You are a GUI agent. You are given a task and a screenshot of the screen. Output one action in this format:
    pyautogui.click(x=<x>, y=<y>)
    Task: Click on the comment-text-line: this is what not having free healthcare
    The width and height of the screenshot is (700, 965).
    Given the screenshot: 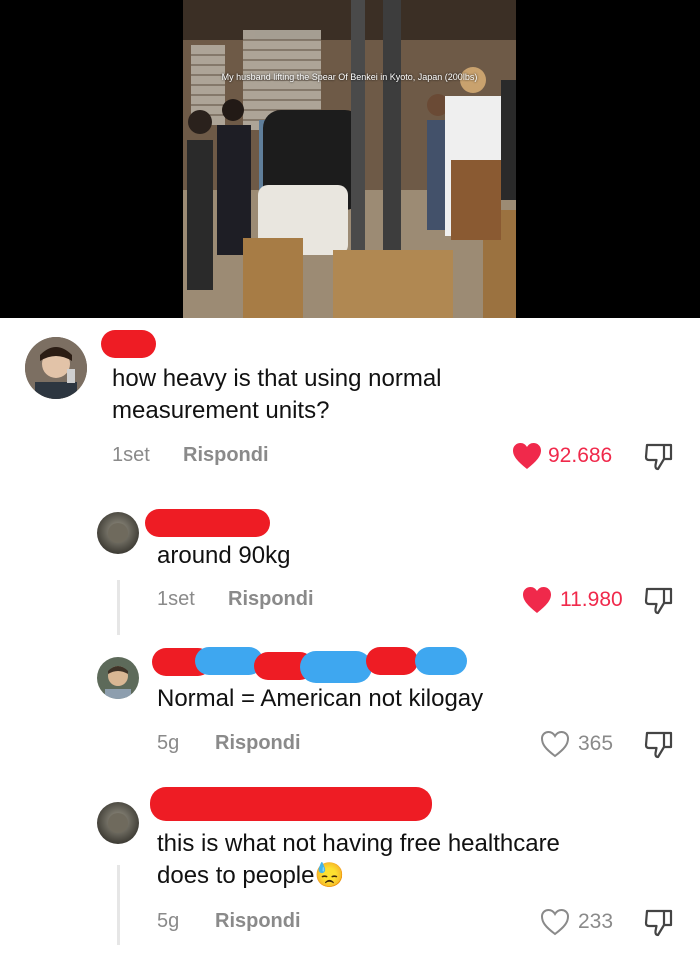 What is the action you would take?
    pyautogui.click(x=358, y=843)
    